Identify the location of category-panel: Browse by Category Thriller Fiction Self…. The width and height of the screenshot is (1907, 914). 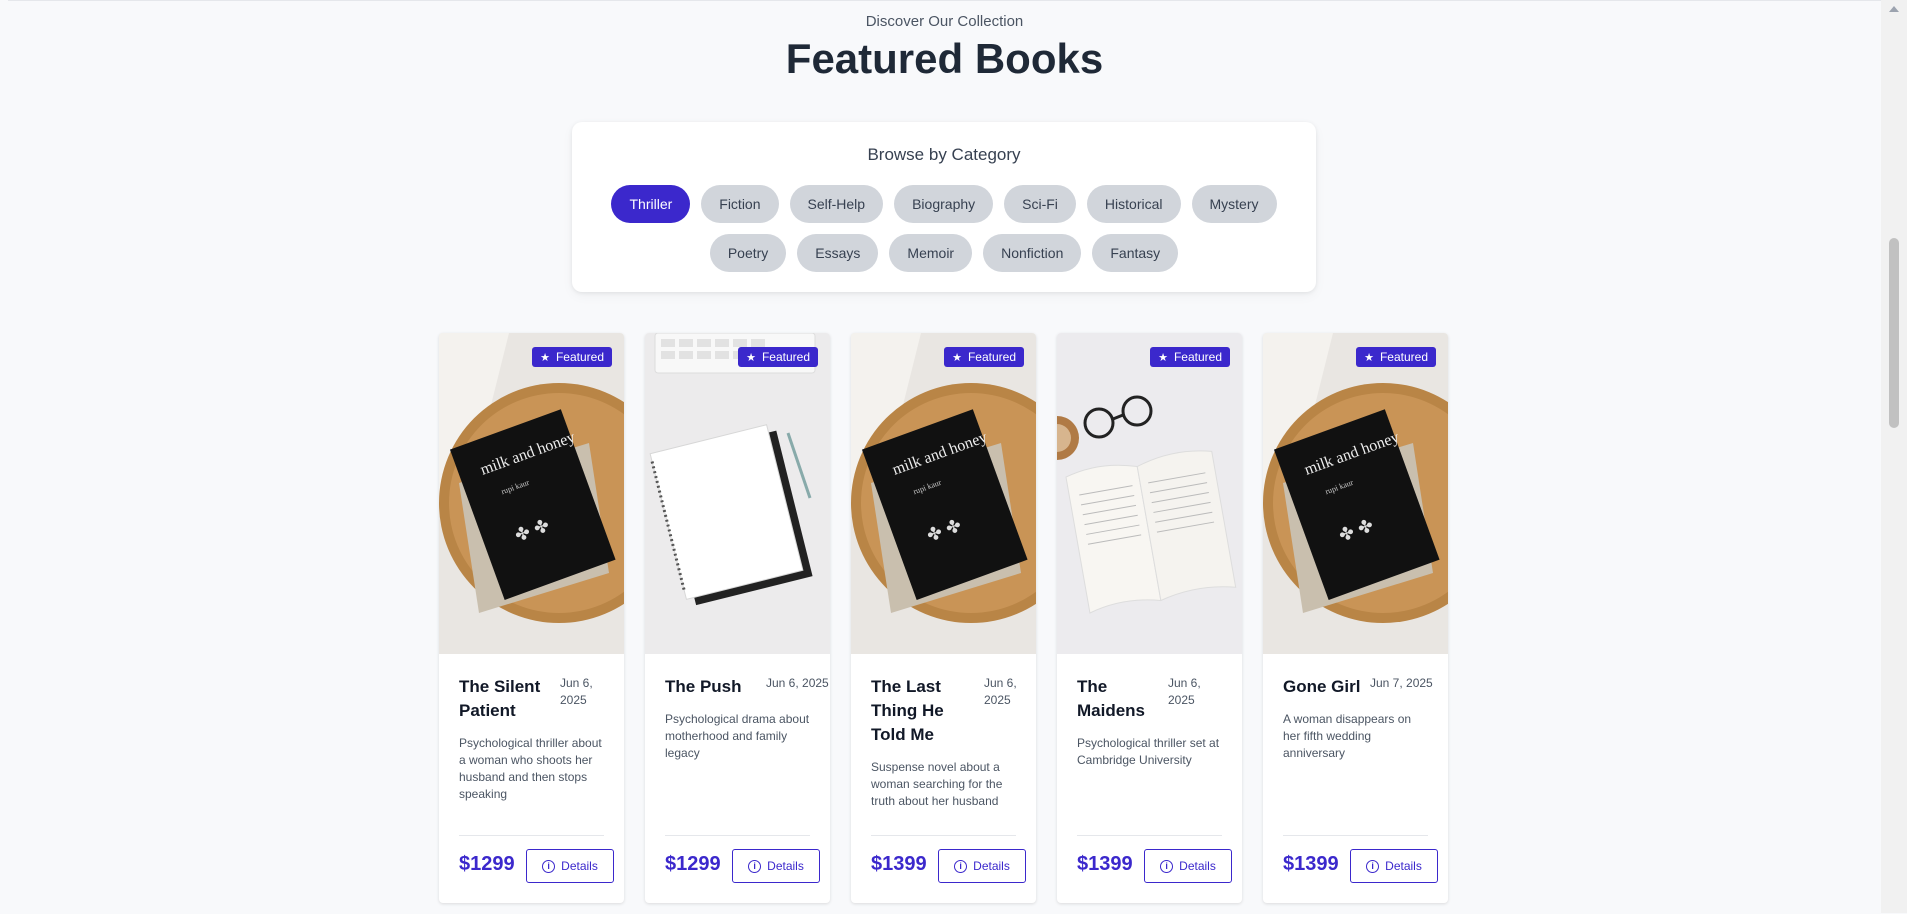
(944, 207).